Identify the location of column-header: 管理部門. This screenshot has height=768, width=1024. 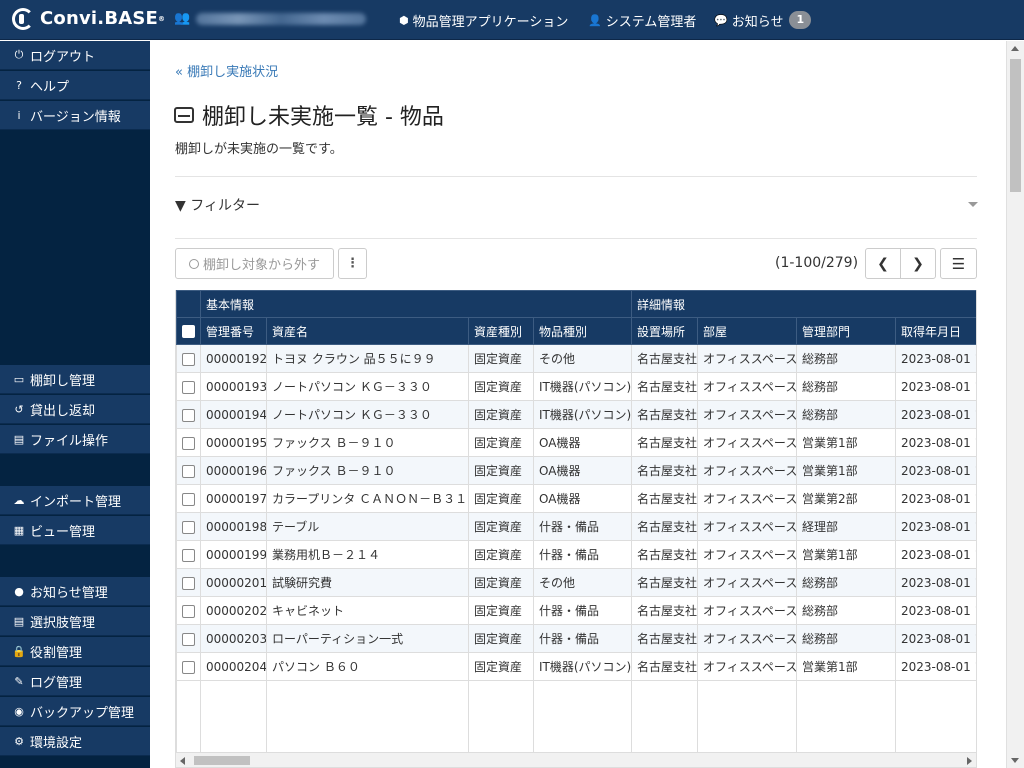
(846, 331).